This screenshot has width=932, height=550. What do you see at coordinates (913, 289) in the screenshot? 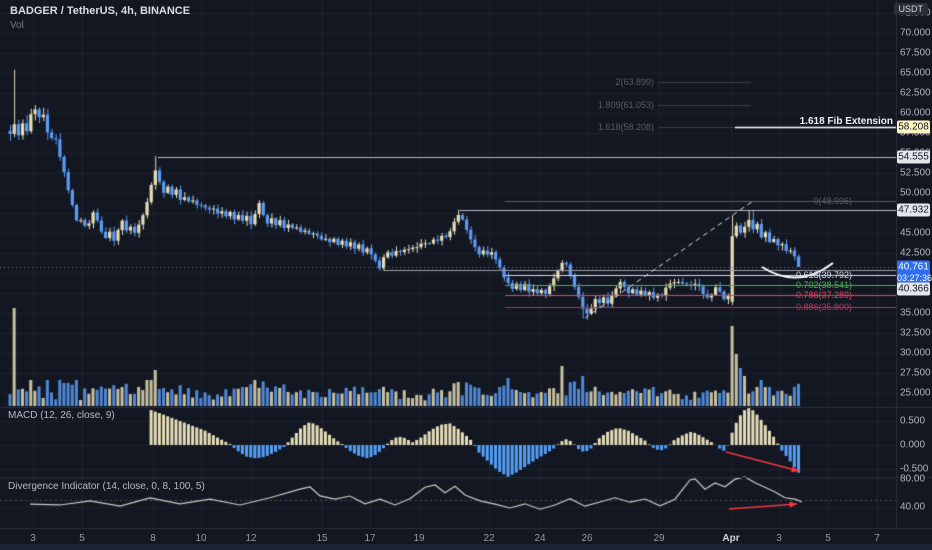
I see `price-label-40.366: 40.366` at bounding box center [913, 289].